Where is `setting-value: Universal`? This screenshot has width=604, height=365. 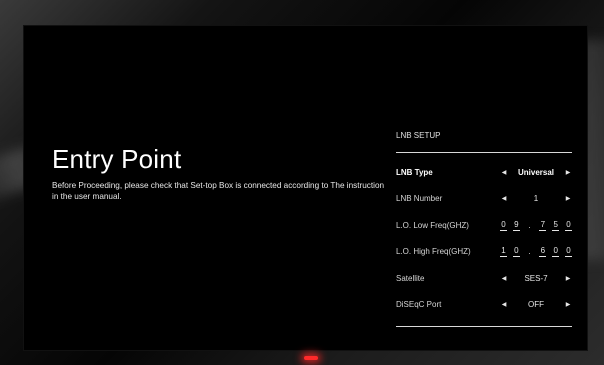
setting-value: Universal is located at coordinates (536, 172).